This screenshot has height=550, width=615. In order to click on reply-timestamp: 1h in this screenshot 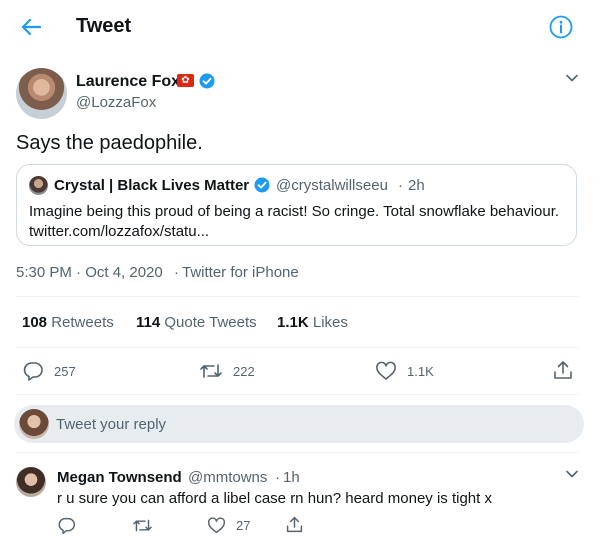, I will do `click(291, 477)`.